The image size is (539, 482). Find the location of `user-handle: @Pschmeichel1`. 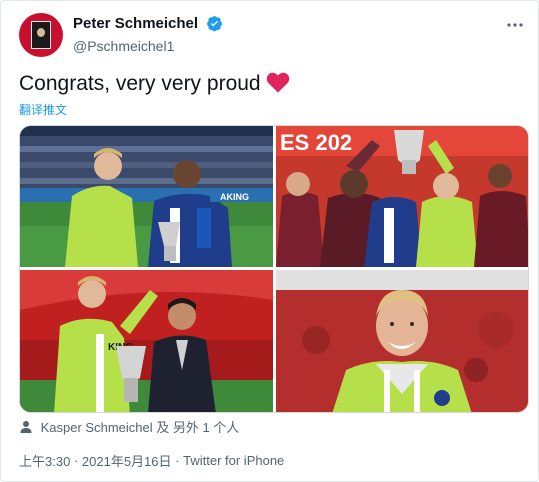

user-handle: @Pschmeichel1 is located at coordinates (148, 46).